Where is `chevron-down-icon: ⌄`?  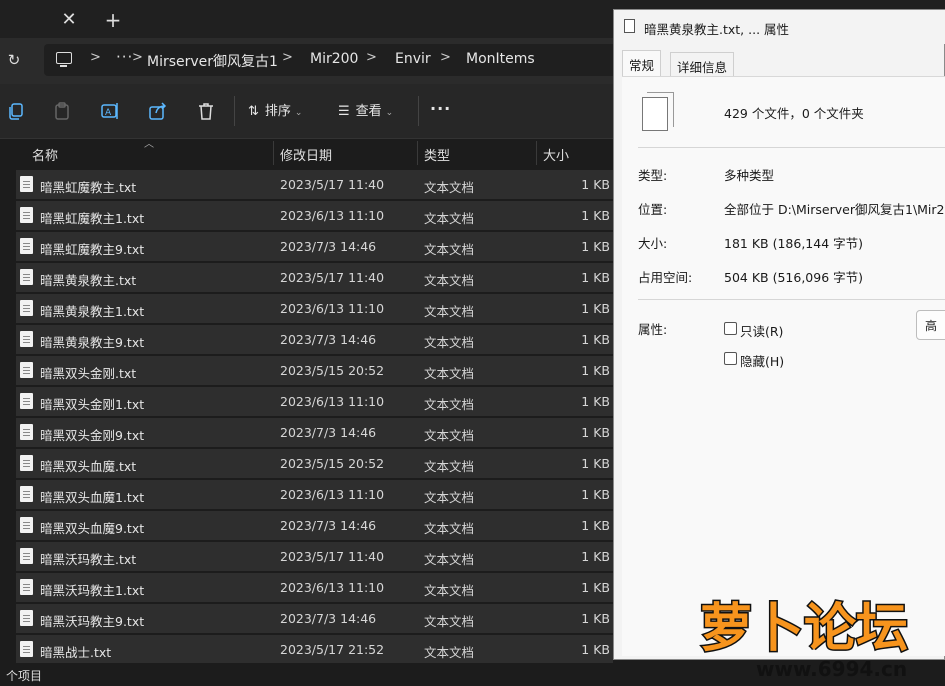
chevron-down-icon: ⌄ is located at coordinates (298, 113).